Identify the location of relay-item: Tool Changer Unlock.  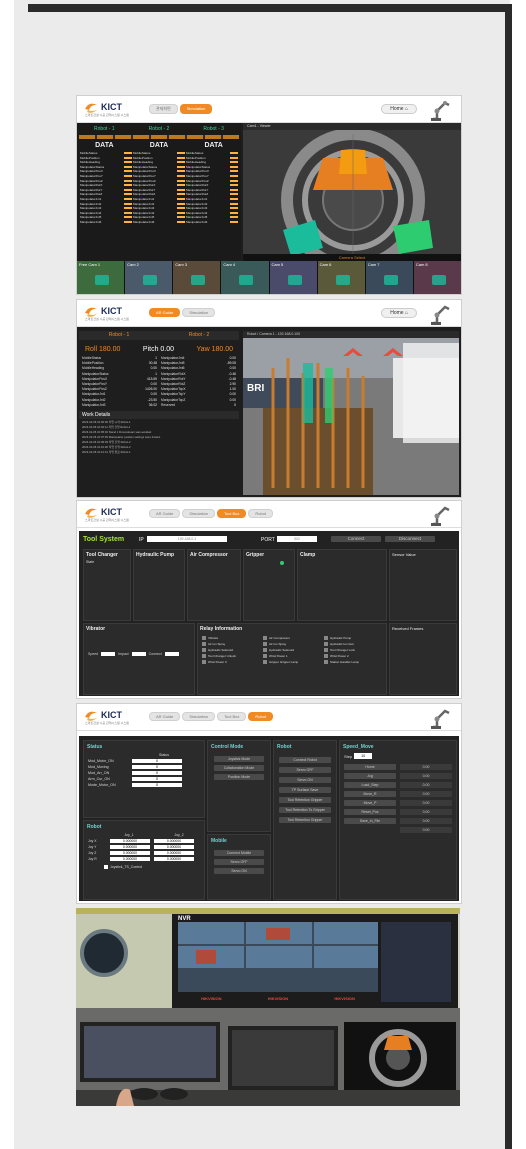
(231, 656).